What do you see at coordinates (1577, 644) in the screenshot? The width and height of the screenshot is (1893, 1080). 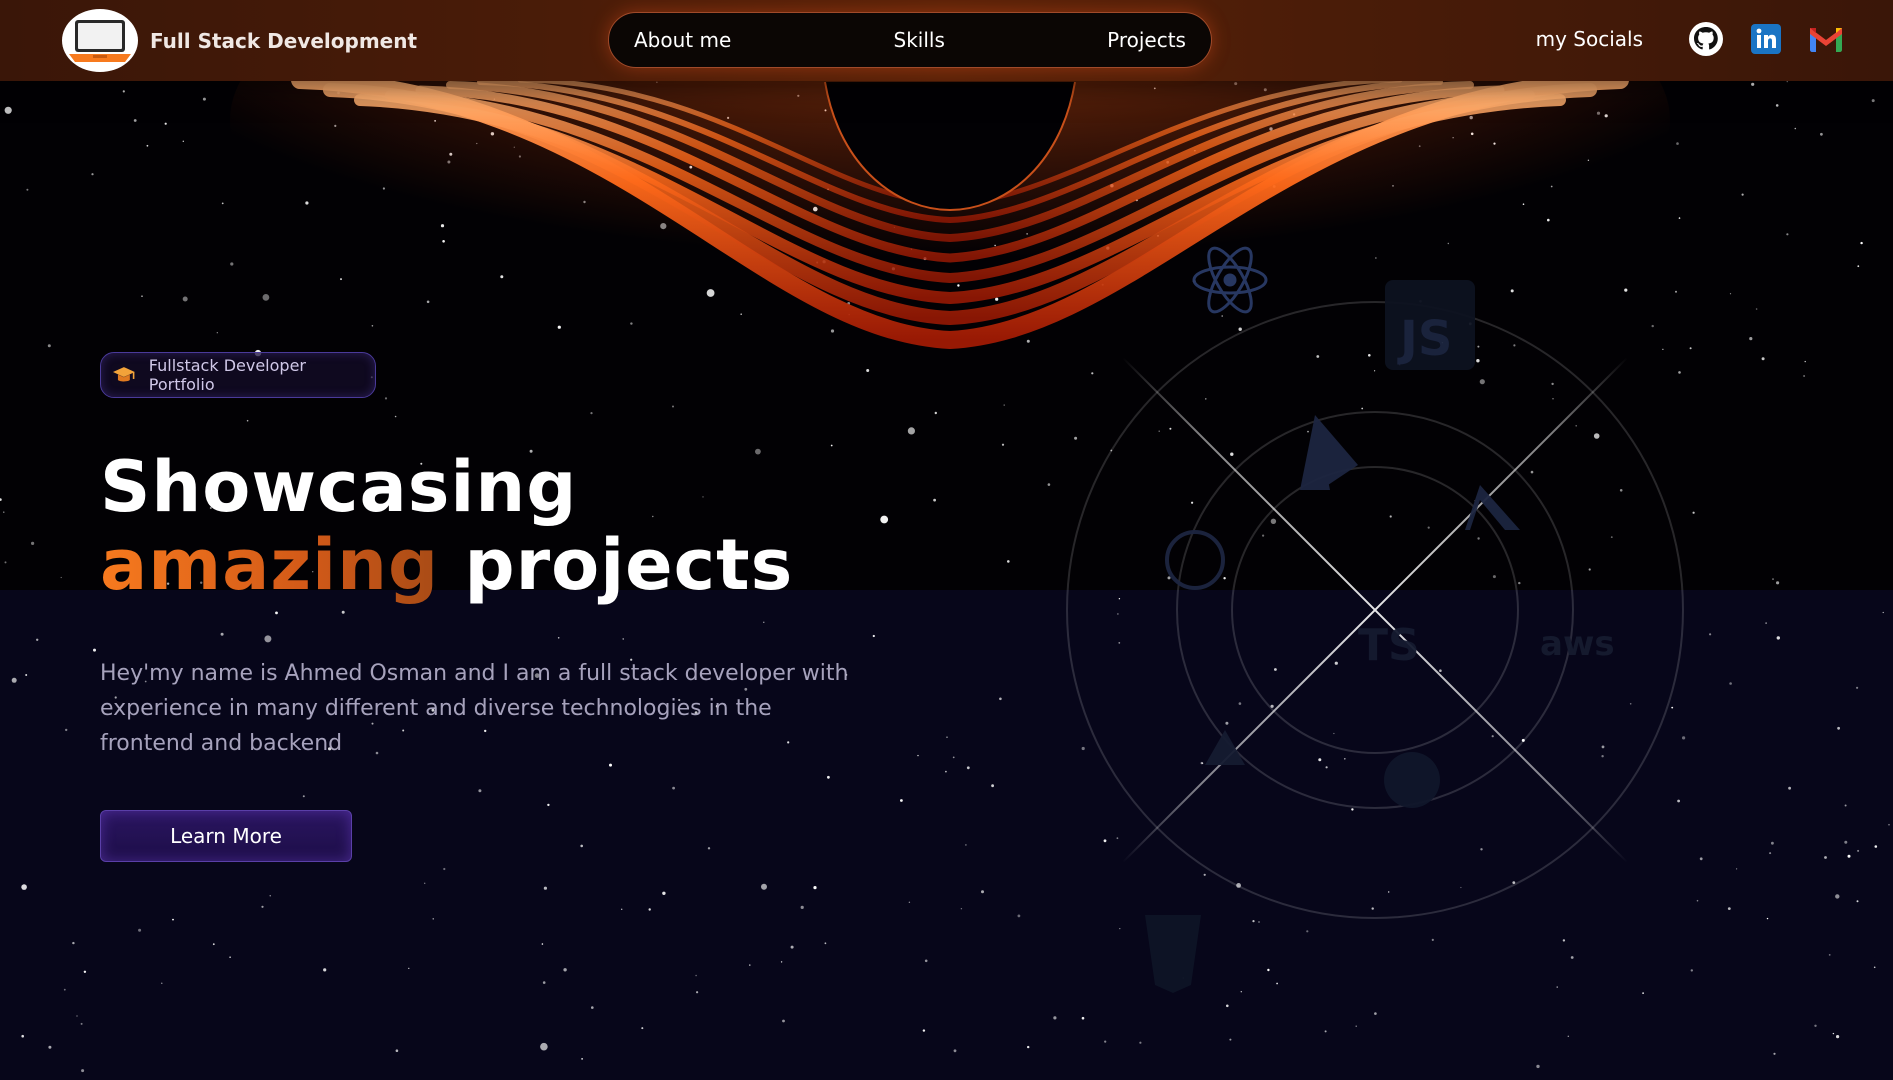 I see `aws-icon: aws` at bounding box center [1577, 644].